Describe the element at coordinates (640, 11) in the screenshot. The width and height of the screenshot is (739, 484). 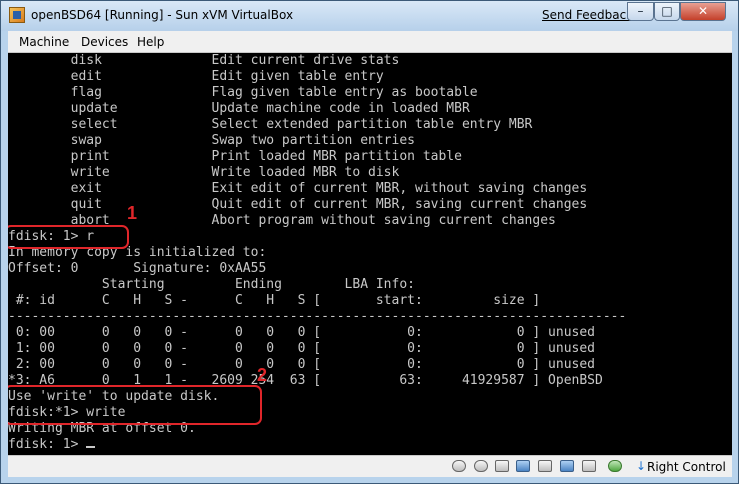
I see `minimize-button: –` at that location.